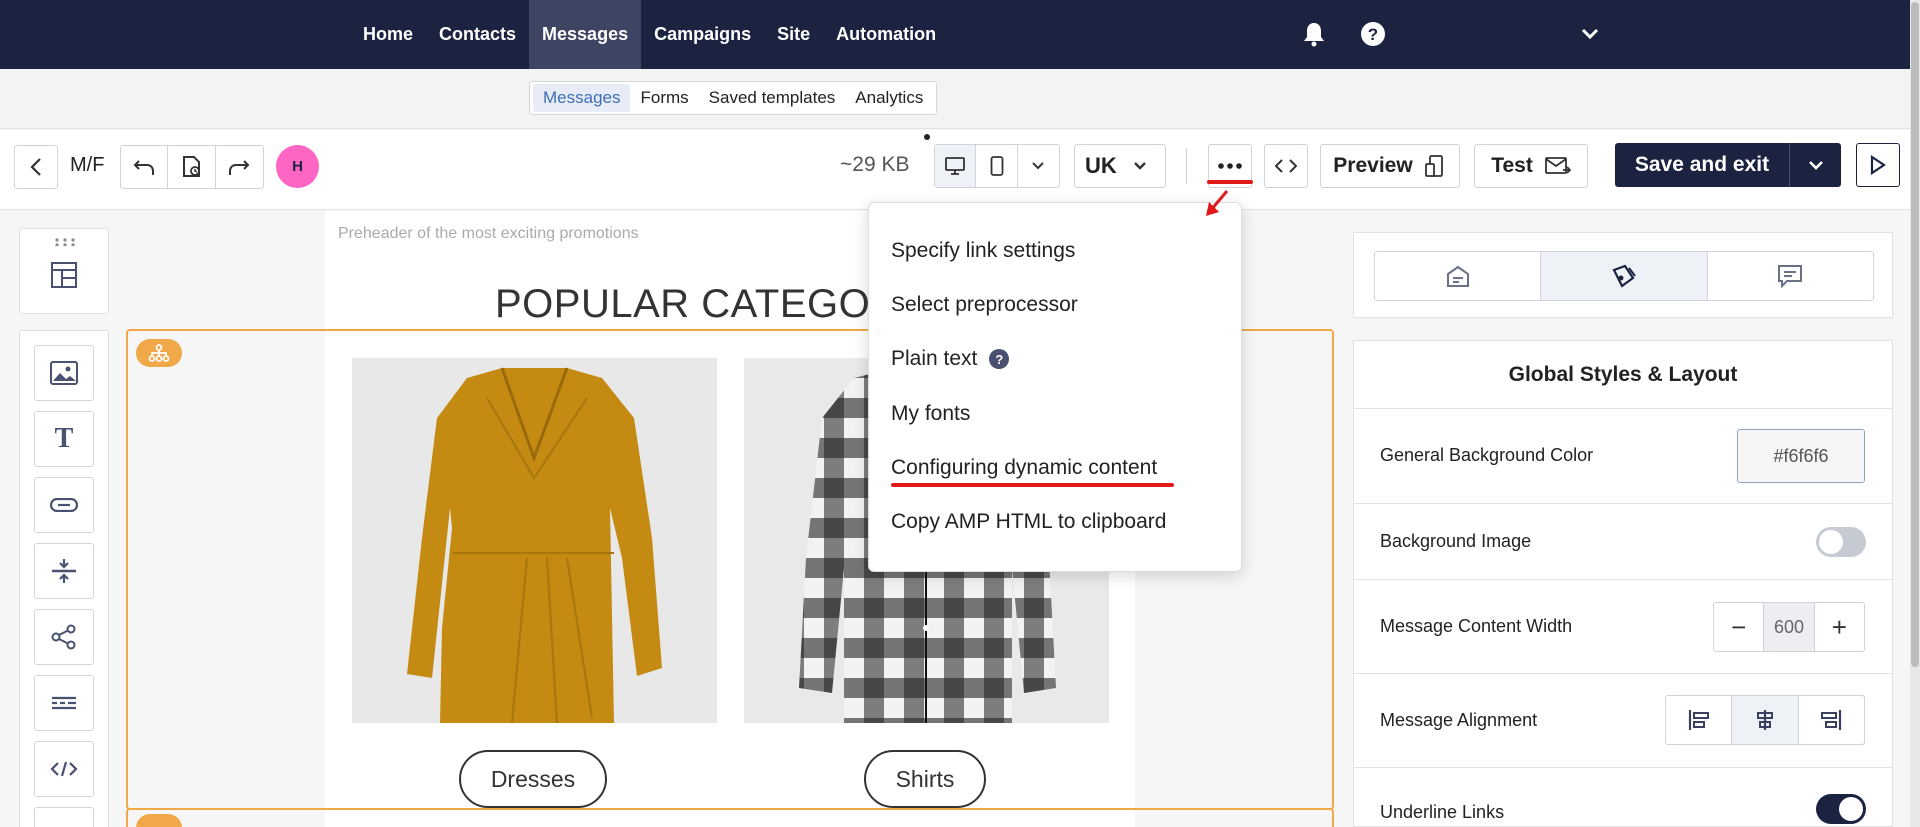  I want to click on mobile-view-button, so click(997, 166).